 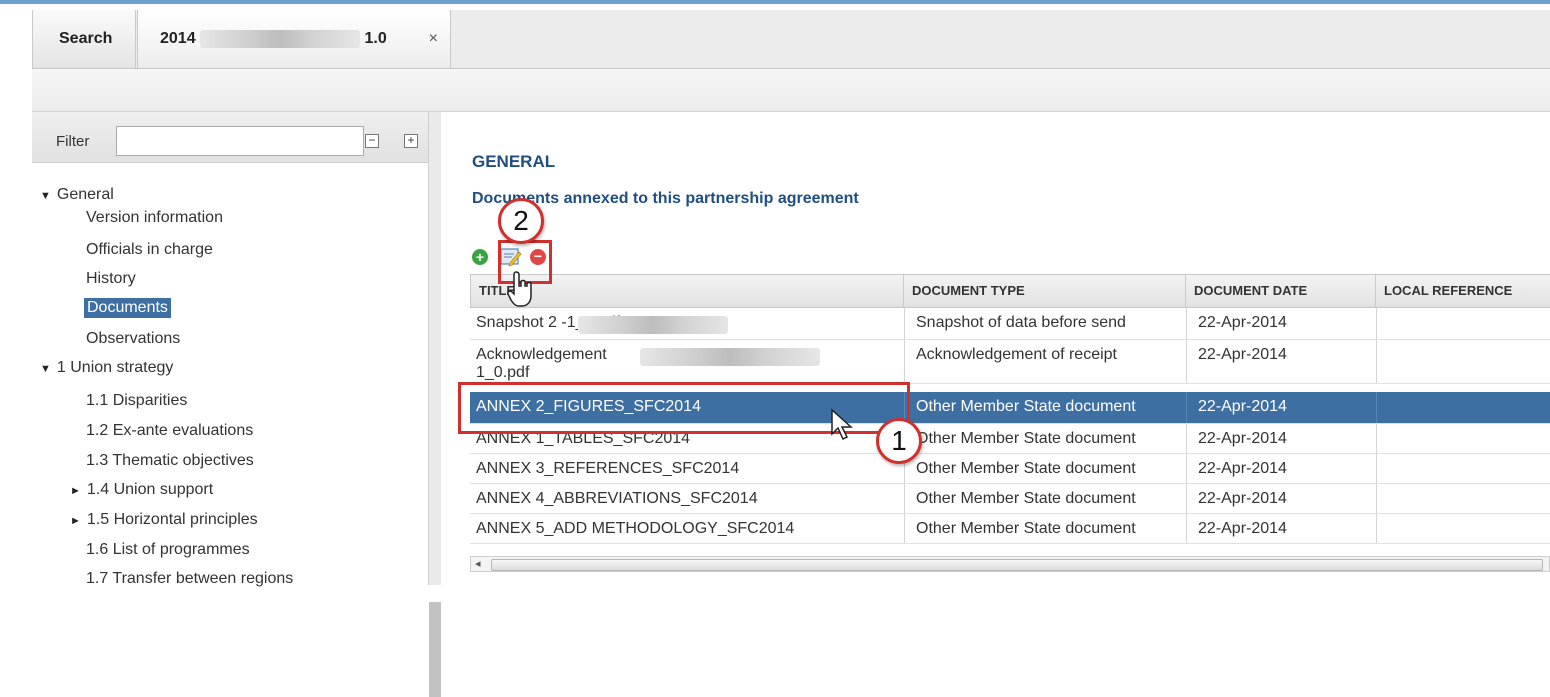 I want to click on tab-search-label: Search, so click(x=86, y=38).